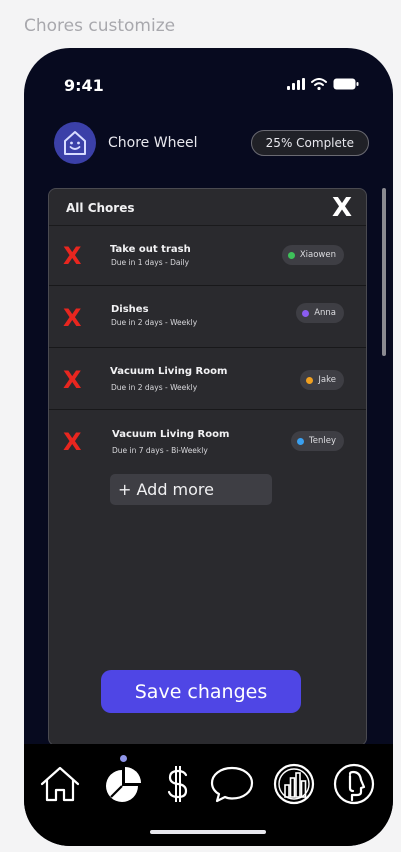 This screenshot has width=401, height=852. What do you see at coordinates (201, 691) in the screenshot?
I see `save-changes-button: Save changes` at bounding box center [201, 691].